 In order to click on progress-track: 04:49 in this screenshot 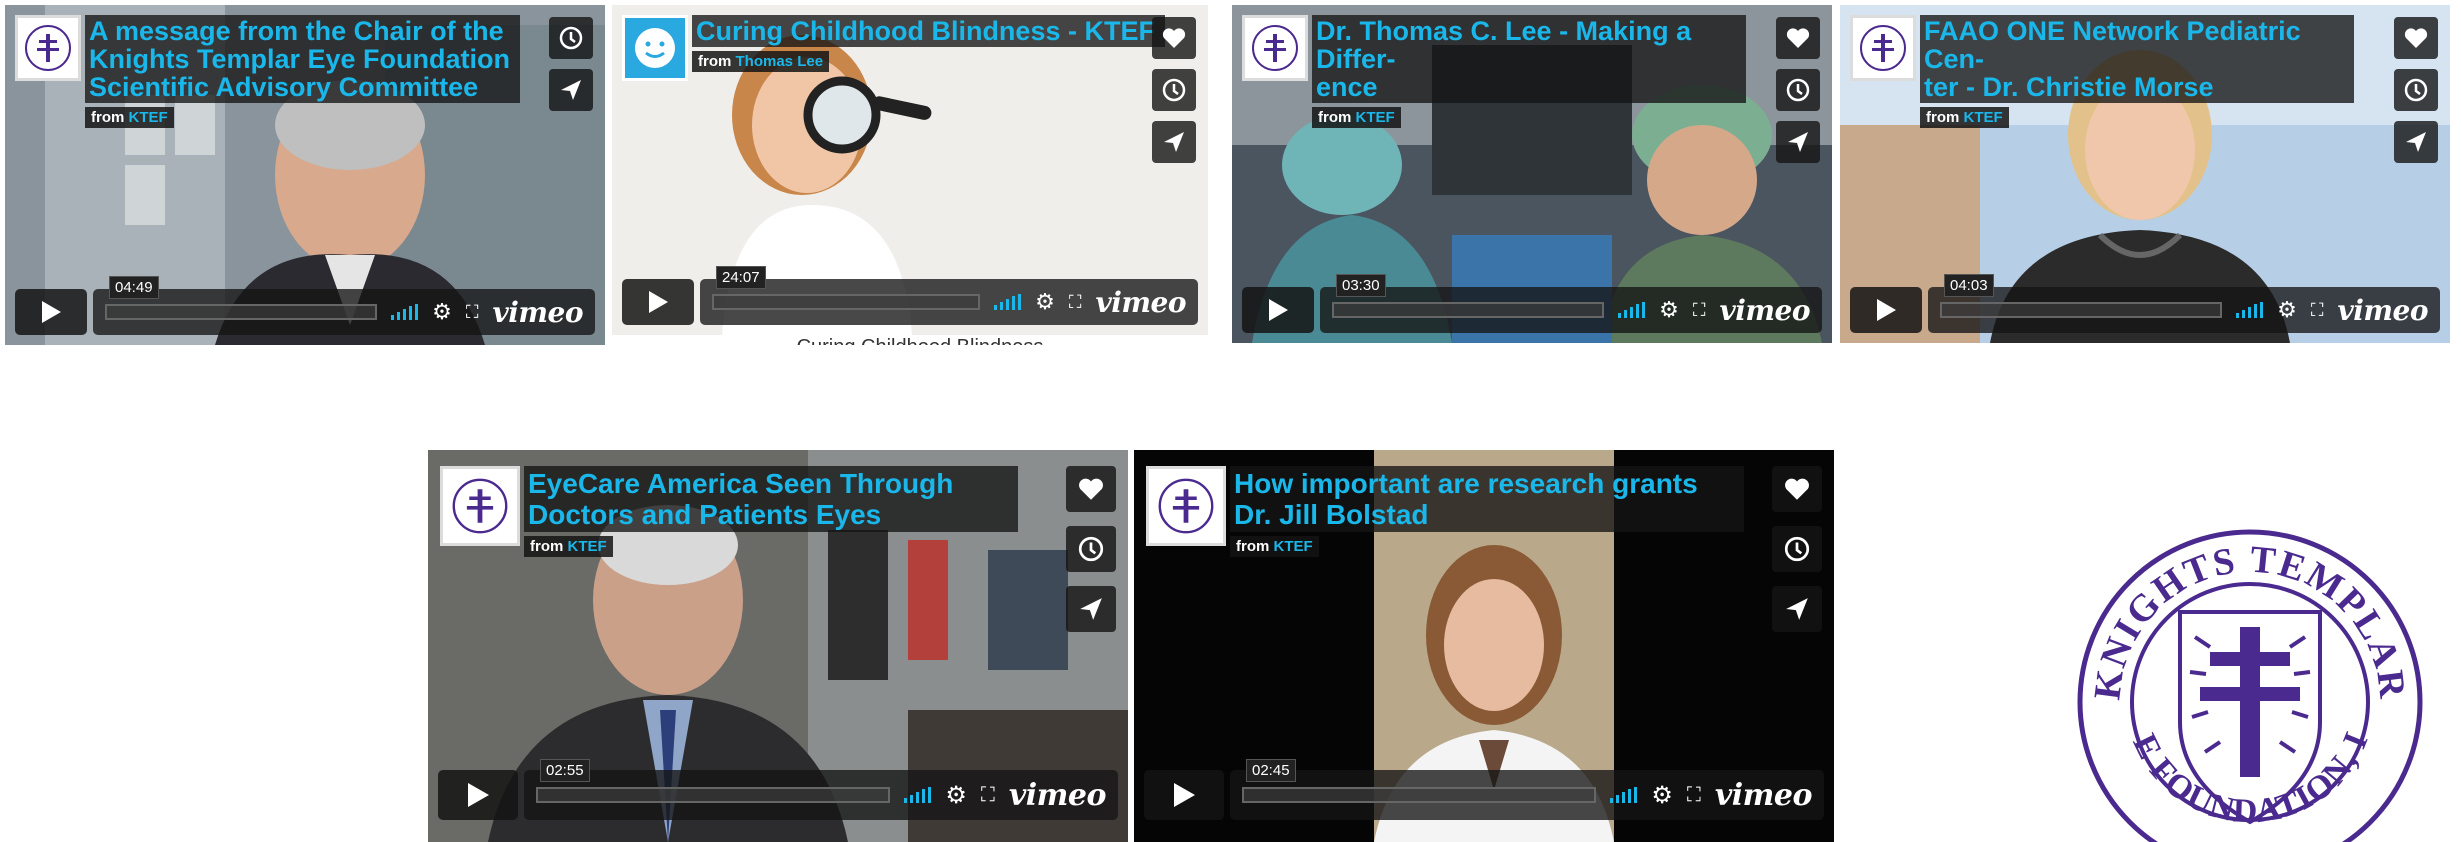, I will do `click(241, 298)`.